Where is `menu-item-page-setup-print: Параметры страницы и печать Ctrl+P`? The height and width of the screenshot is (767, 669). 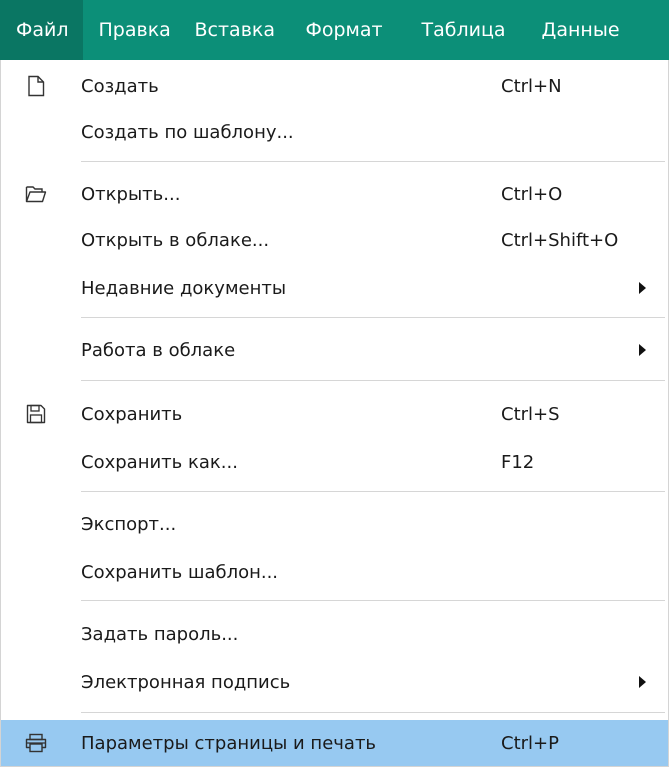 menu-item-page-setup-print: Параметры страницы и печать Ctrl+P is located at coordinates (334, 743).